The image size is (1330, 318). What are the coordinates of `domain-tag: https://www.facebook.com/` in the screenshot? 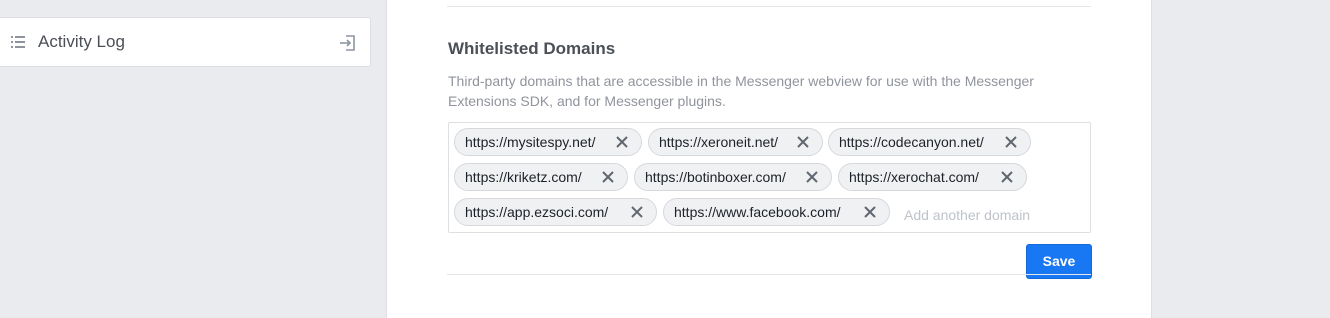 It's located at (776, 212).